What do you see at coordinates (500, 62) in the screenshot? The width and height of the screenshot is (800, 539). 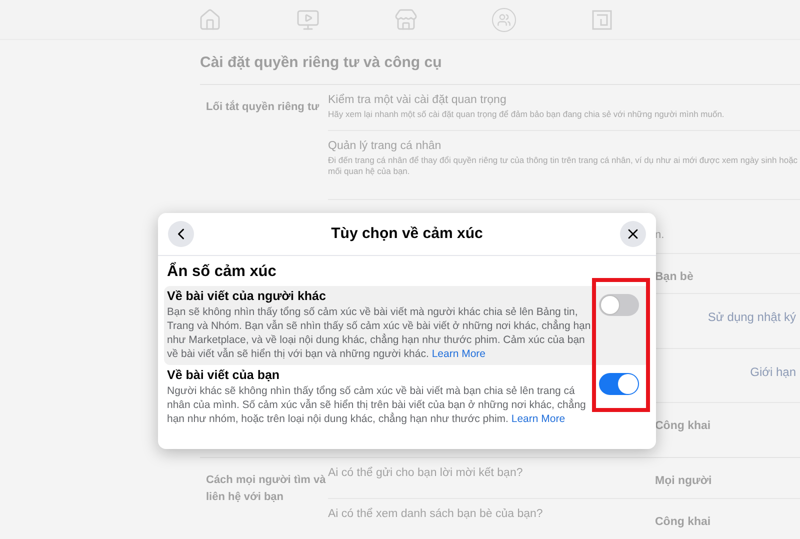 I see `page-title: Cài đặt quyền riêng tư và công cụ` at bounding box center [500, 62].